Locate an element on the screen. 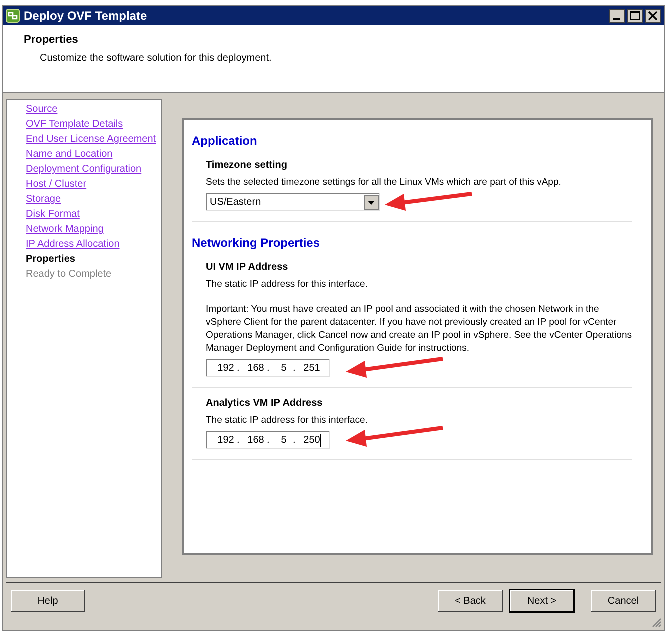 The width and height of the screenshot is (667, 631). wizard-button: Cancel is located at coordinates (623, 601).